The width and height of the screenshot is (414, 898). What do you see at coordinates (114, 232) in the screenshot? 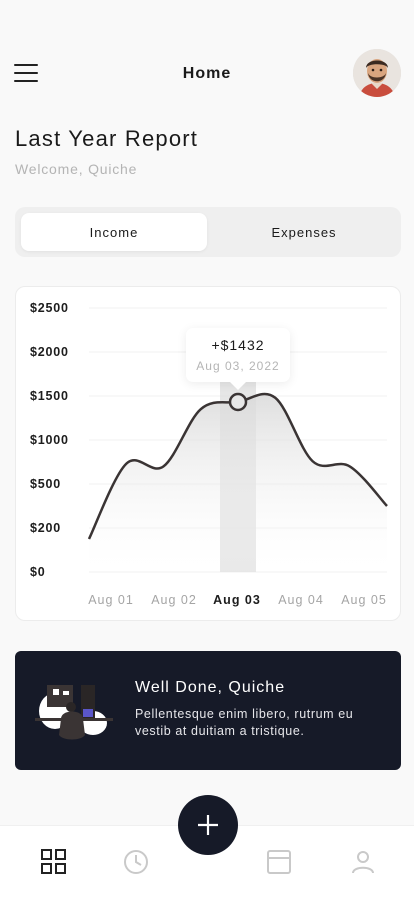
I see `tab-income: Income` at bounding box center [114, 232].